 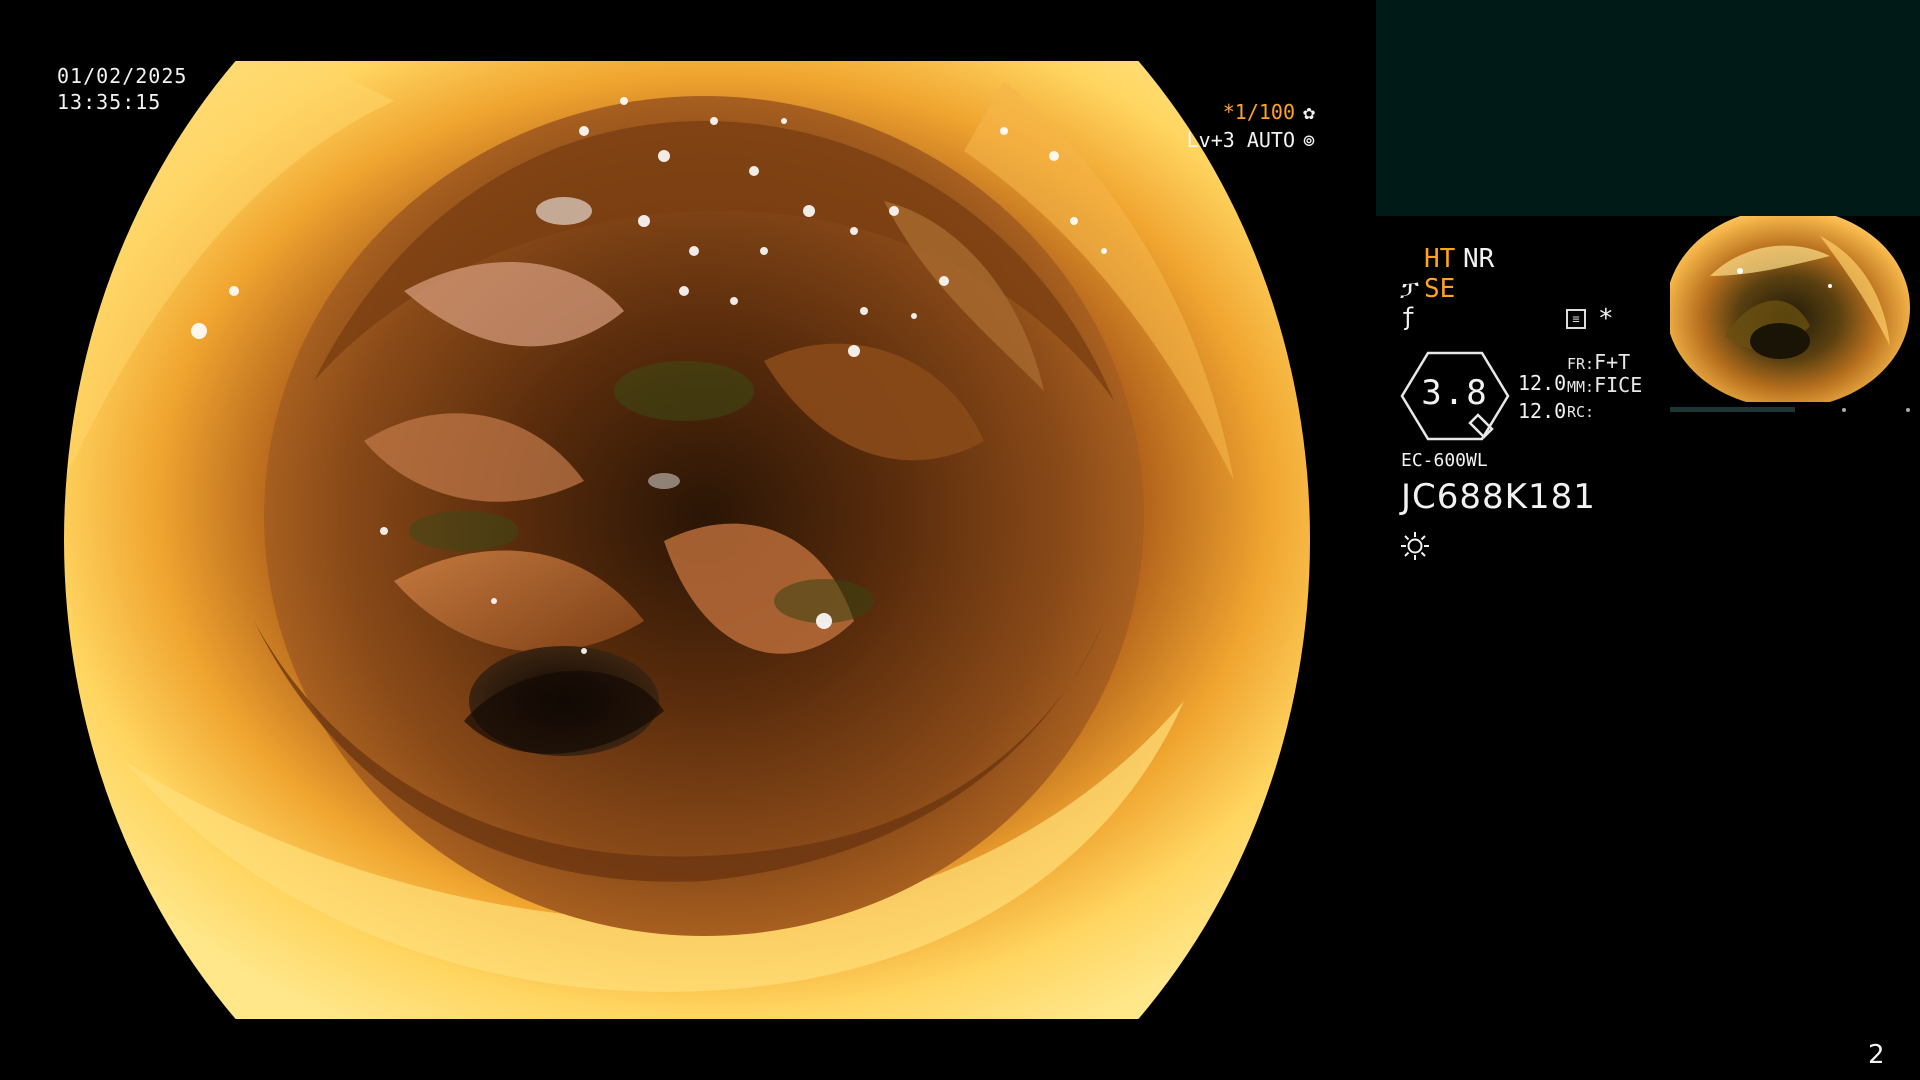 I want to click on mm-setting: MM:FICE, so click(x=1604, y=386).